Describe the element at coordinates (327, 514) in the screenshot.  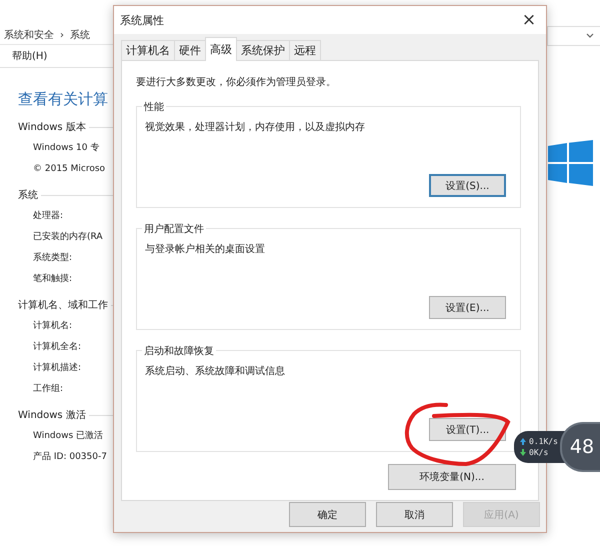
I see `dialog-button: 确定` at that location.